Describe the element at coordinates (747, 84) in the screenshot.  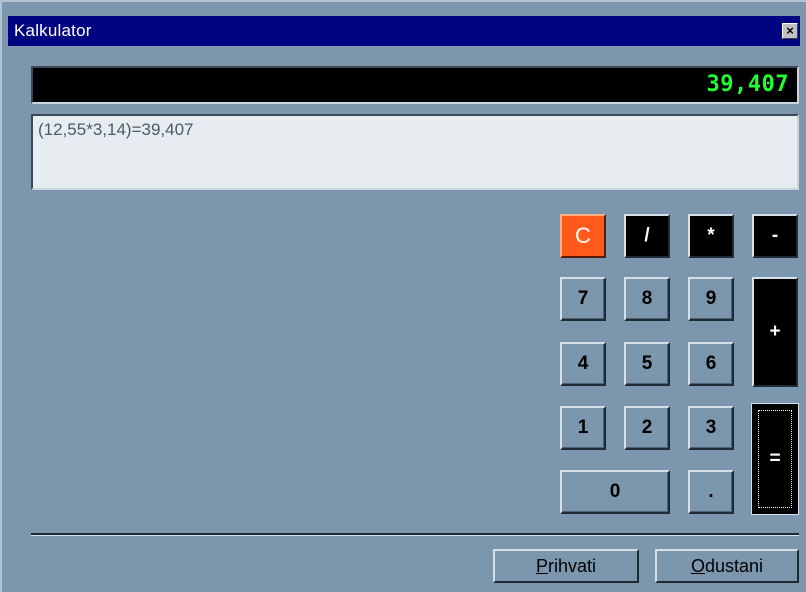
I see `result-value: 39,407` at that location.